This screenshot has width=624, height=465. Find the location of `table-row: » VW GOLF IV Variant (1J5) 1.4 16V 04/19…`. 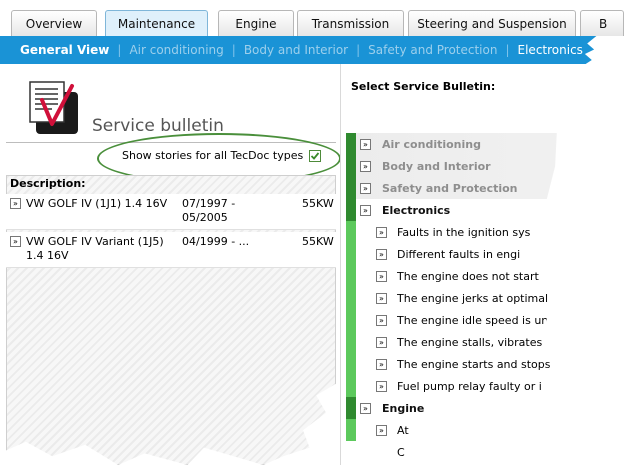

table-row: » VW GOLF IV Variant (1J5) 1.4 16V 04/19… is located at coordinates (171, 250).